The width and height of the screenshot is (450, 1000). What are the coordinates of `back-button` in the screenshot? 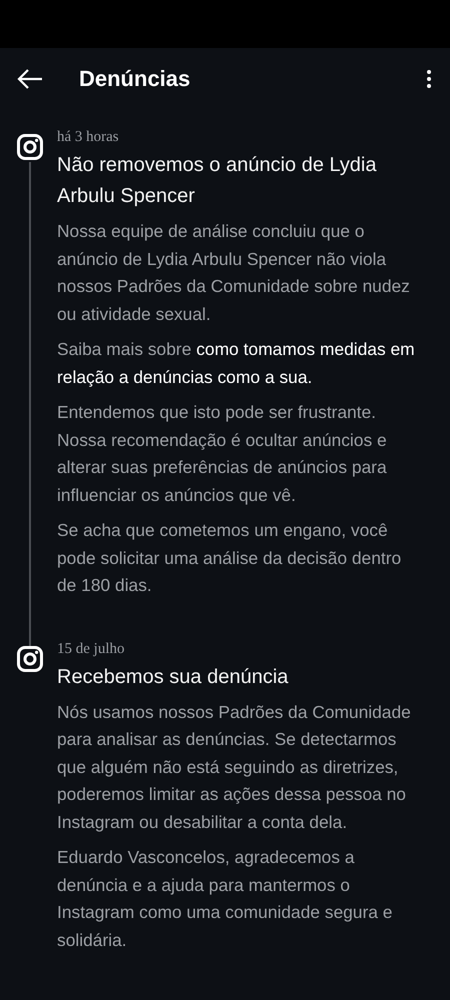 It's located at (30, 79).